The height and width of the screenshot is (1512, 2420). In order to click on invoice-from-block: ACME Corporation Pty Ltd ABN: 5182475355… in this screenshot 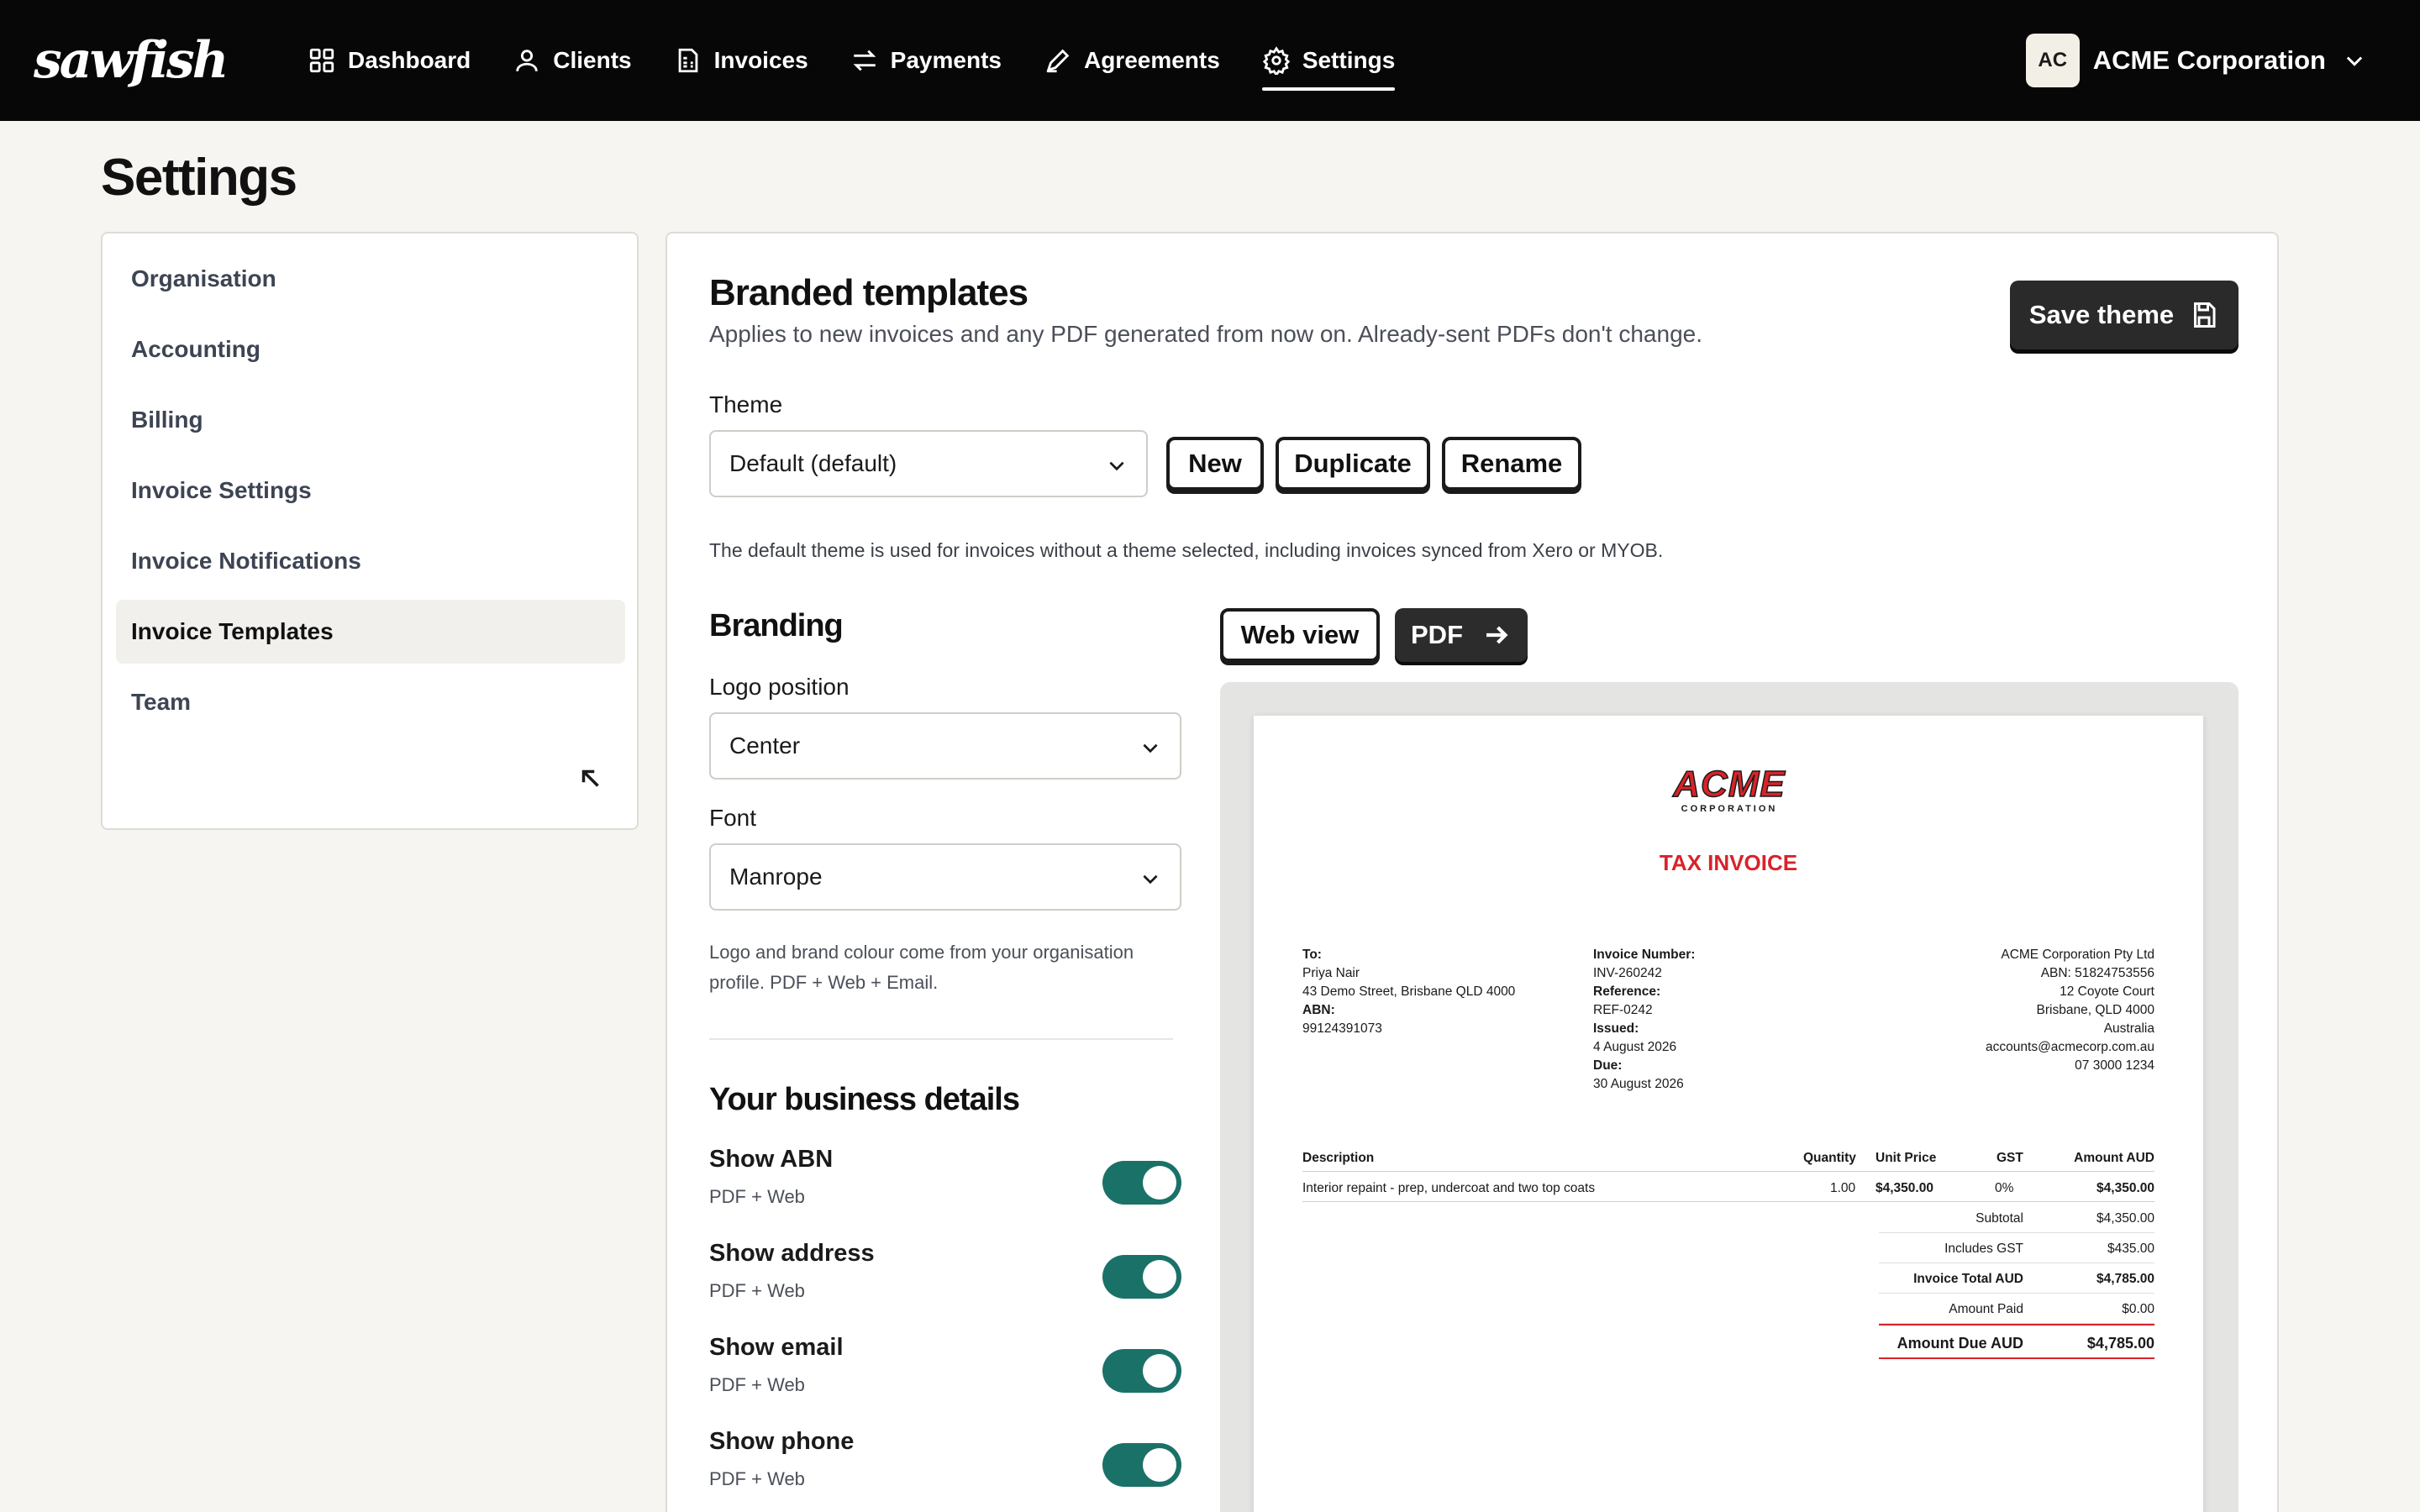, I will do `click(2070, 1010)`.